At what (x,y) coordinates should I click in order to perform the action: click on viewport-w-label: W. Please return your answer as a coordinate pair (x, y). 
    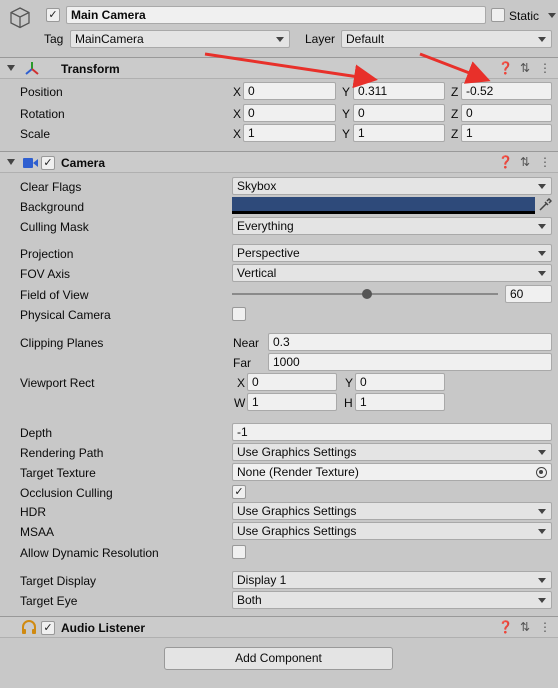
    Looking at the image, I should click on (240, 403).